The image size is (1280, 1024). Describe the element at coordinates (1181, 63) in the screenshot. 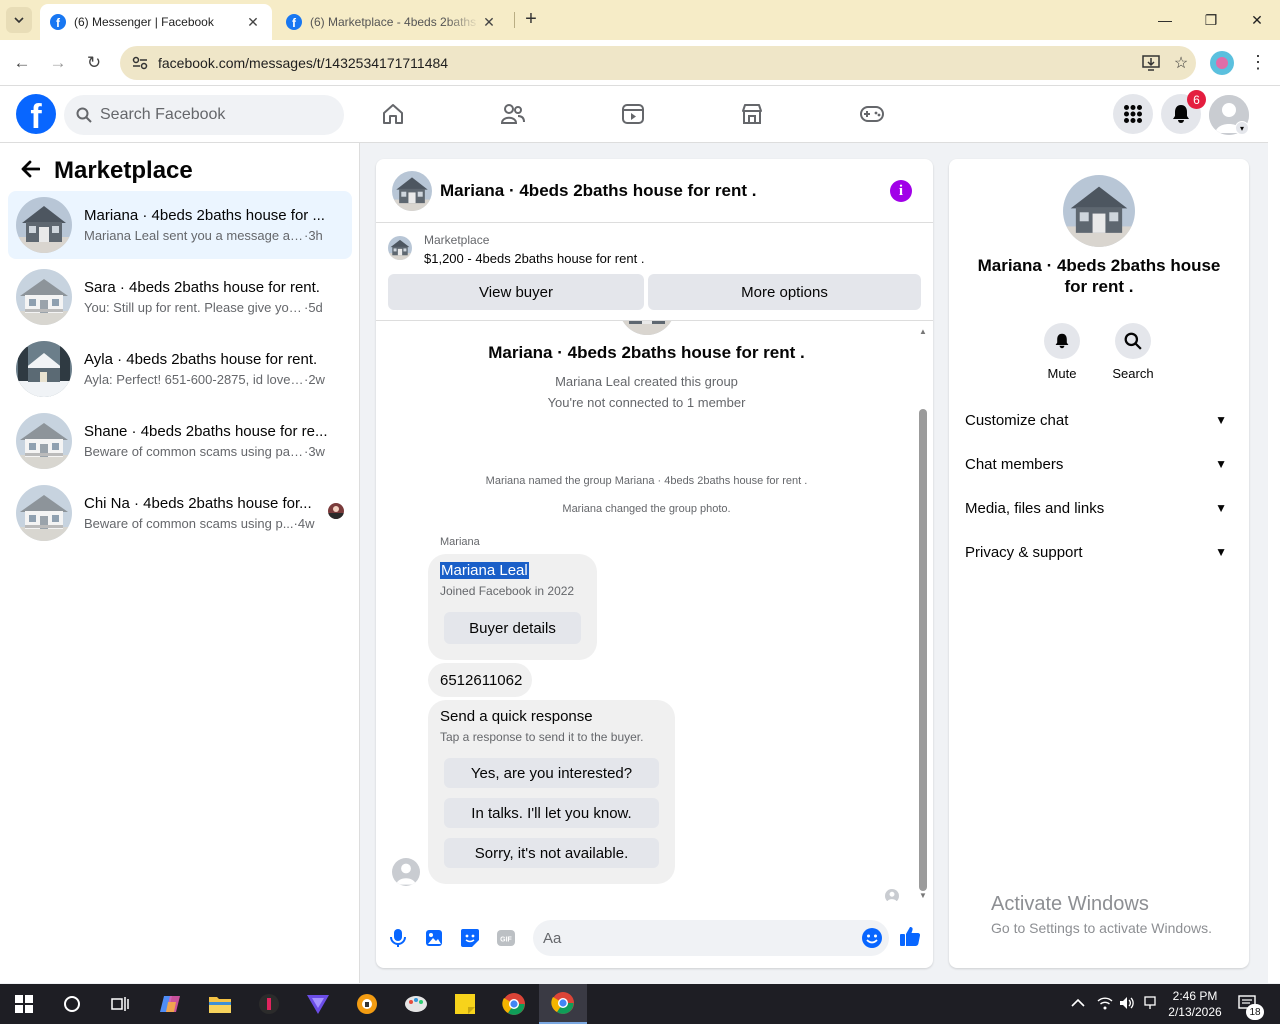

I see `bookmark-star-icon: ☆` at that location.